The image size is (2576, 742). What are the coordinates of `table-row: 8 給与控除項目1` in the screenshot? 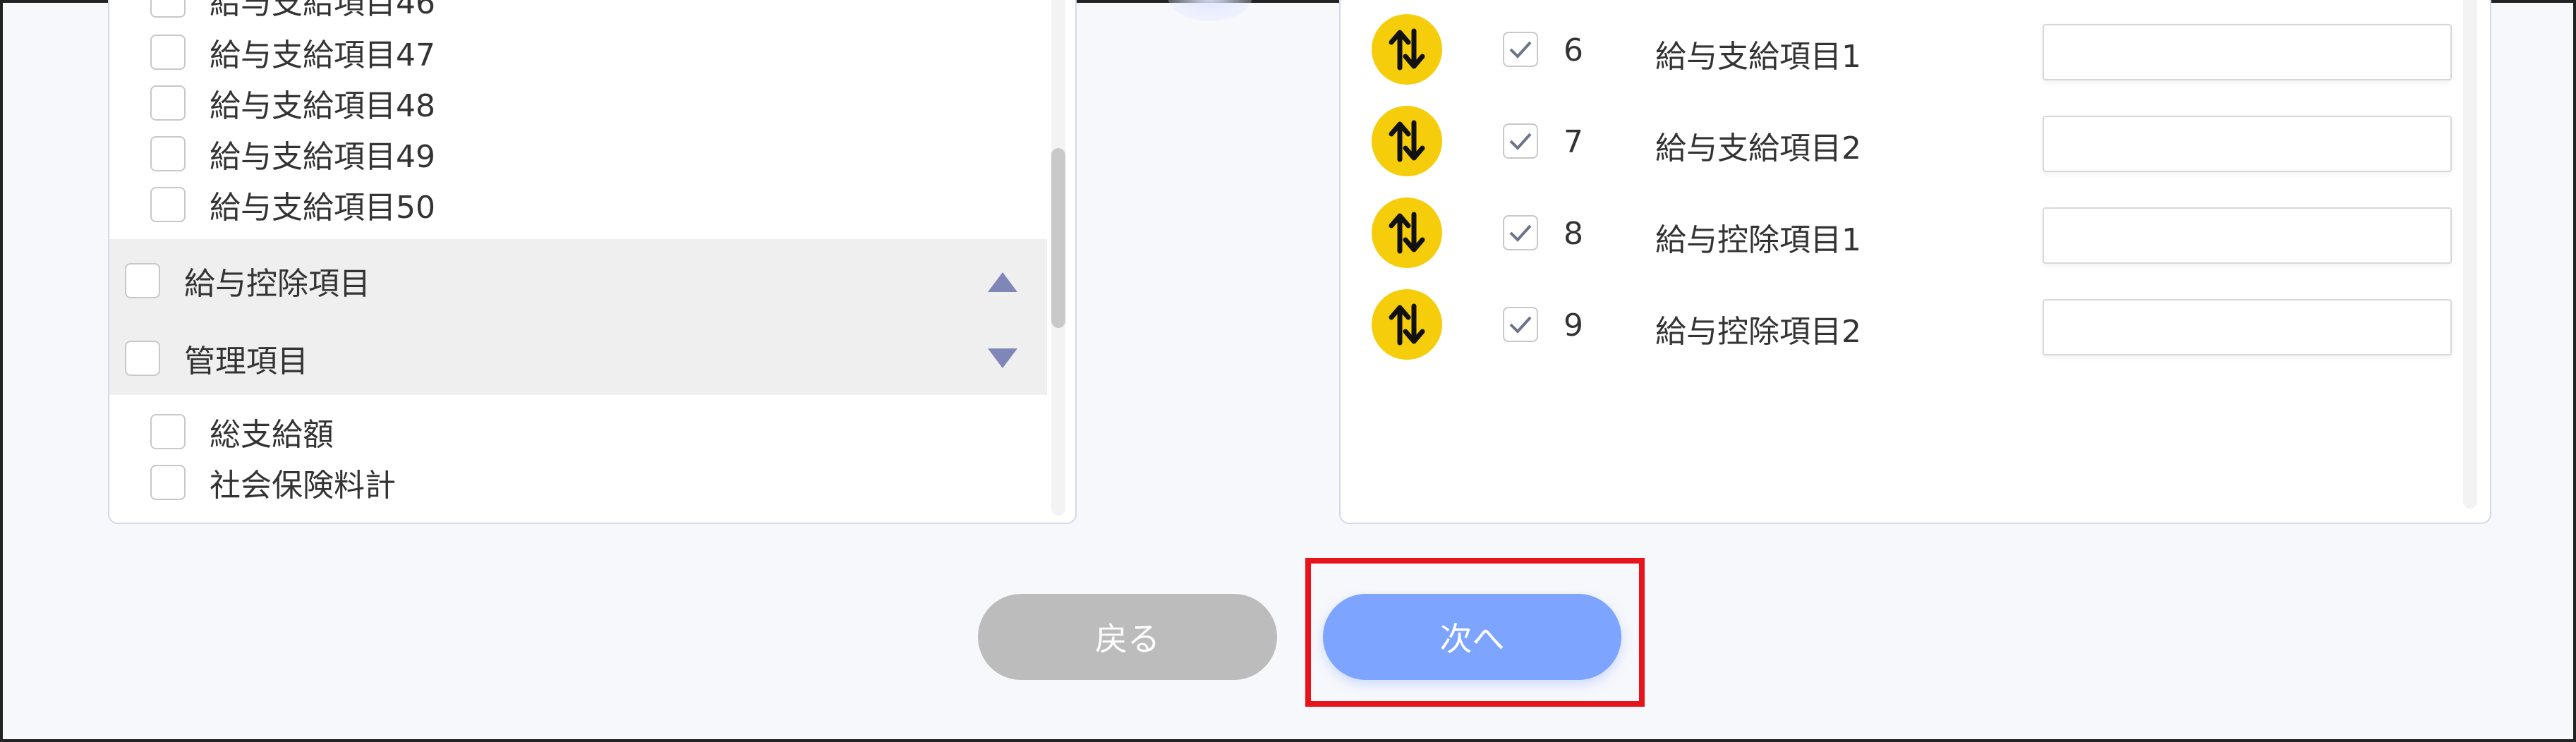 It's located at (1916, 233).